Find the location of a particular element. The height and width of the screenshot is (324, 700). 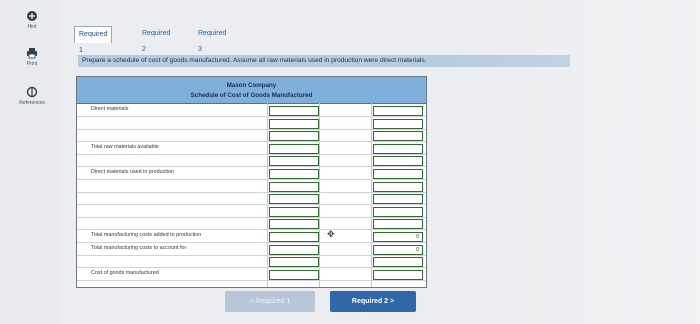

company-name: Mason Company is located at coordinates (251, 85).